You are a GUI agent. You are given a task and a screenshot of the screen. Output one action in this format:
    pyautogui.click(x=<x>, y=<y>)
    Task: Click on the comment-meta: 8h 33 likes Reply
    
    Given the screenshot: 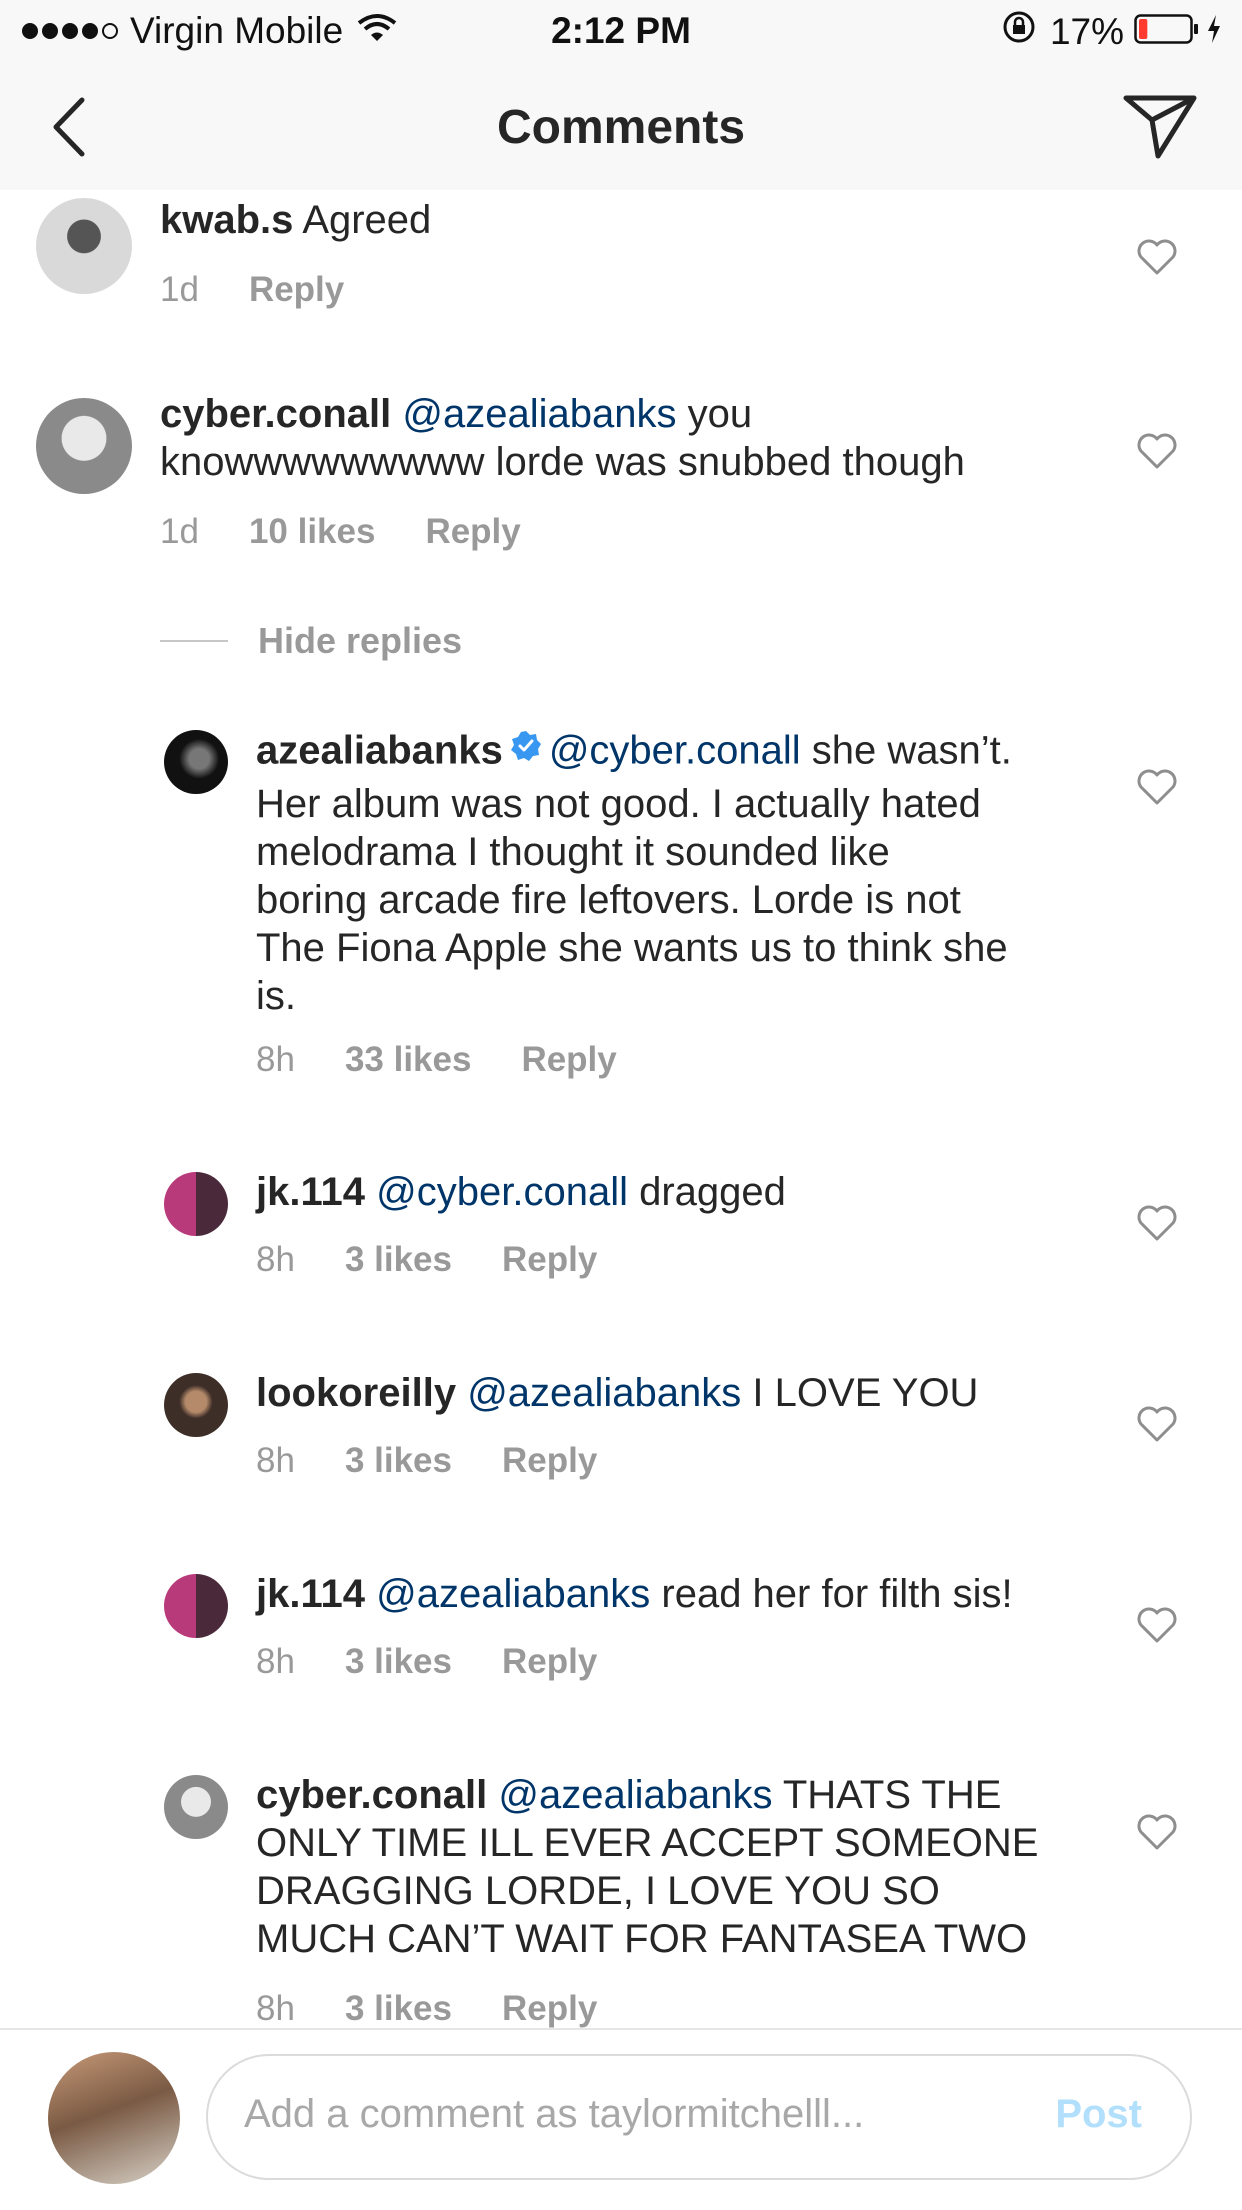 What is the action you would take?
    pyautogui.click(x=461, y=1060)
    